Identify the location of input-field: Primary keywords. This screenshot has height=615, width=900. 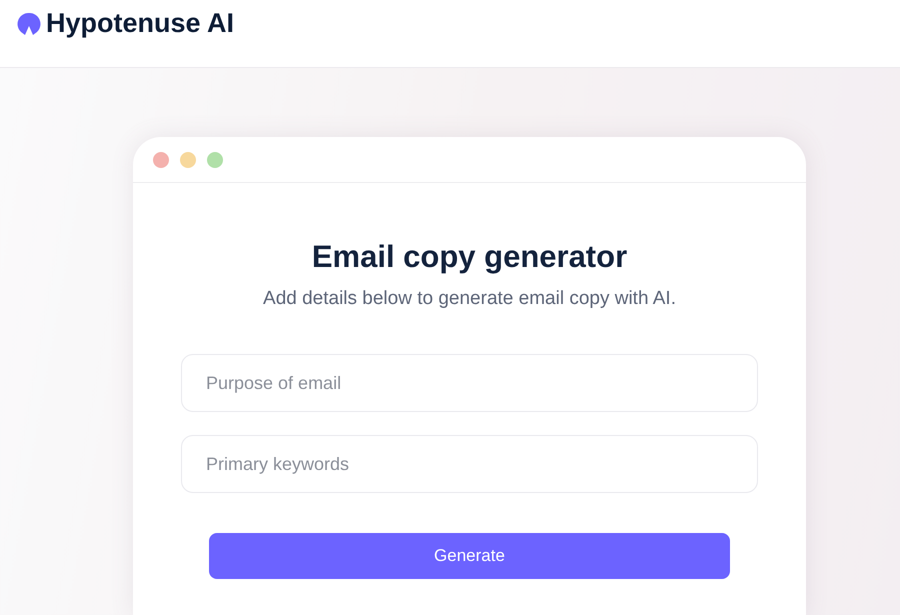
(469, 464).